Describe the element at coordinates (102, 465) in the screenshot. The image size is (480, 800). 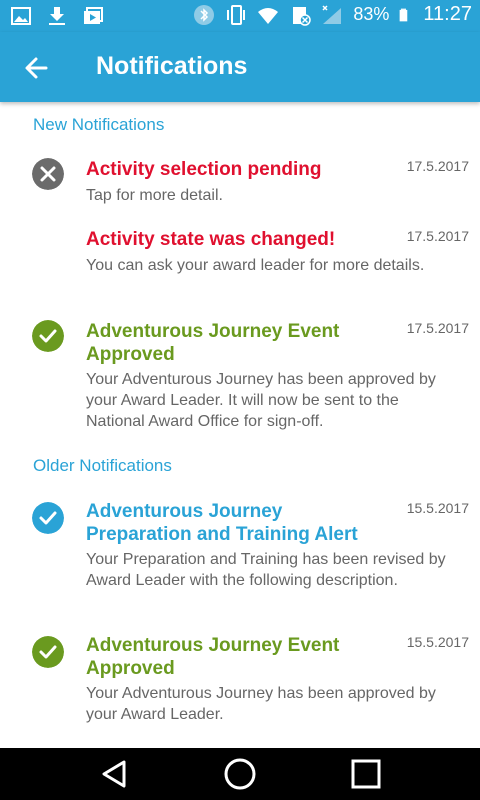
I see `section-header-older: Older Notifications` at that location.